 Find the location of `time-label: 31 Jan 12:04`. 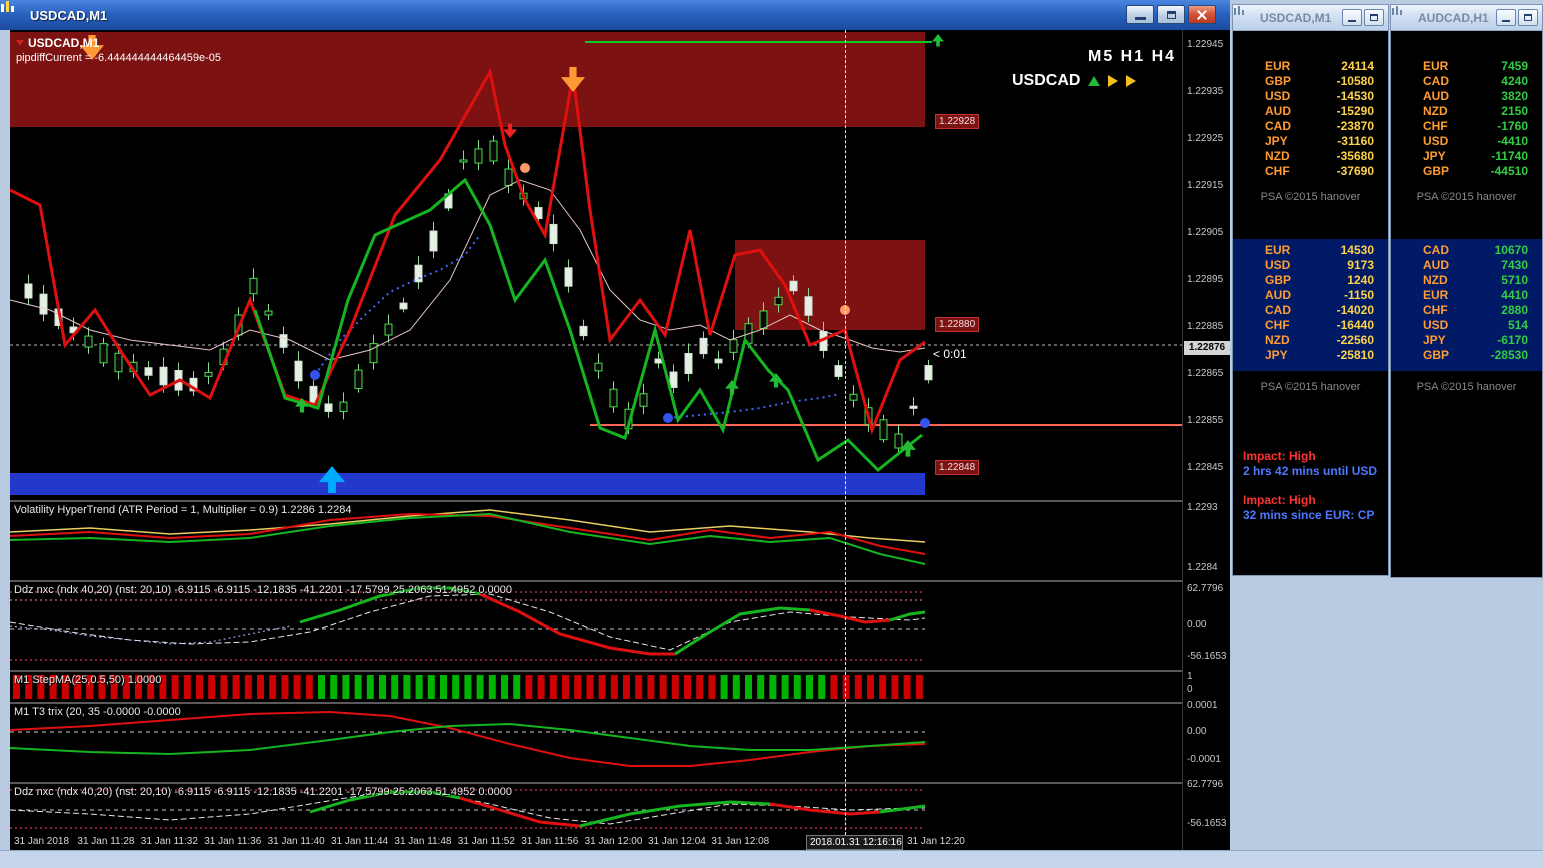

time-label: 31 Jan 12:04 is located at coordinates (677, 841).